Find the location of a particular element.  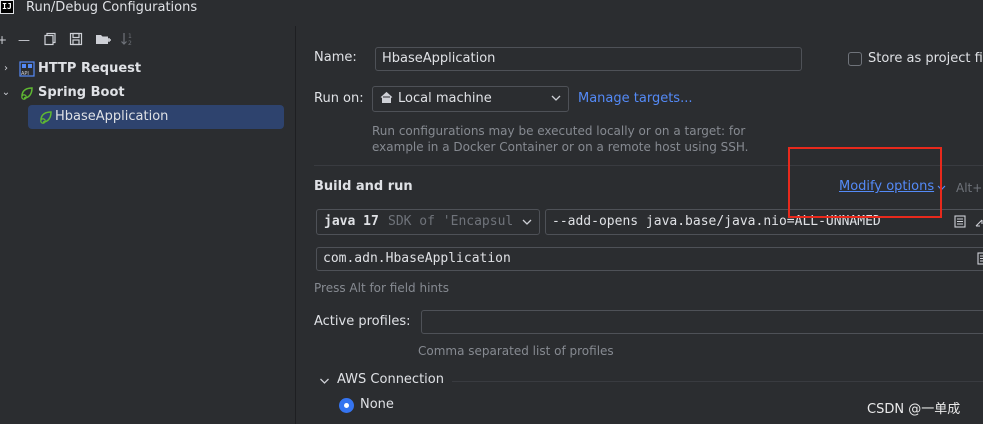

window-title: Run/Debug Configurations is located at coordinates (112, 7).